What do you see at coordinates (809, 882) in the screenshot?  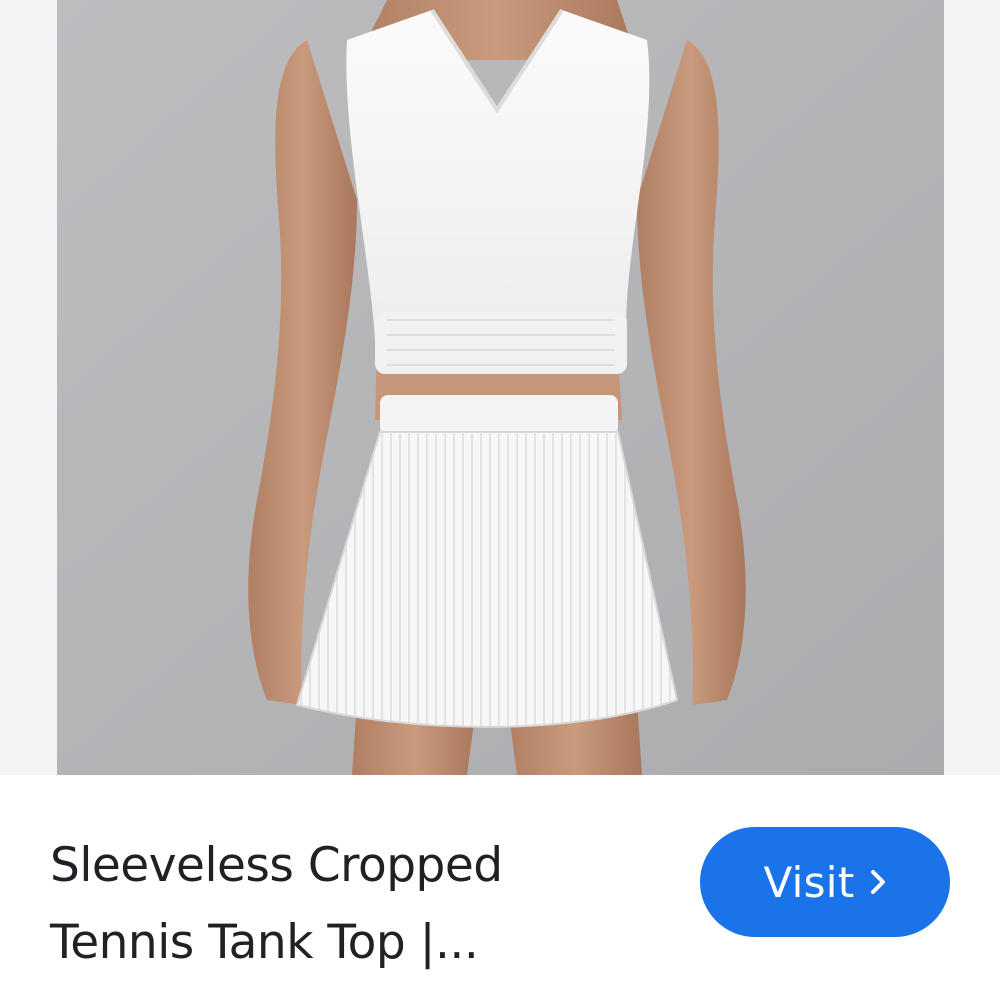 I see `visit-label: Visit` at bounding box center [809, 882].